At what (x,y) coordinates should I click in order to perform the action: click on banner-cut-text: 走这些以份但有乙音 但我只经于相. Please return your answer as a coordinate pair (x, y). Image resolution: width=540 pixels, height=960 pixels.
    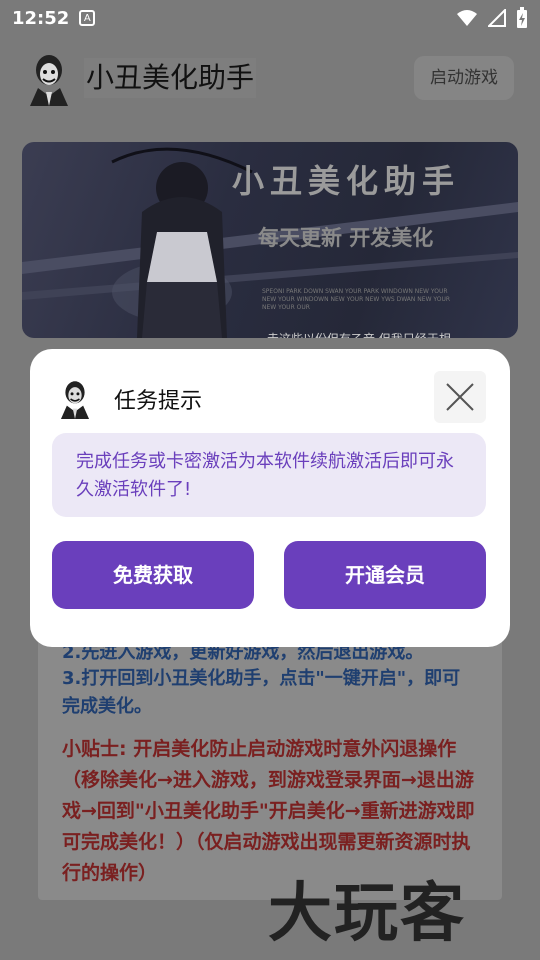
    Looking at the image, I should click on (359, 334).